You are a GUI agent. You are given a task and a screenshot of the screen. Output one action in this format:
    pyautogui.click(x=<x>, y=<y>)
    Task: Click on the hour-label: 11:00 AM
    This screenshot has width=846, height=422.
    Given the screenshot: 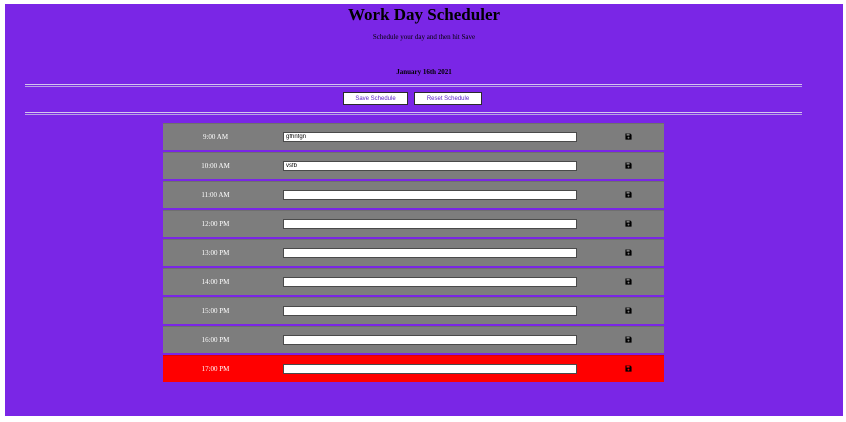 What is the action you would take?
    pyautogui.click(x=215, y=195)
    